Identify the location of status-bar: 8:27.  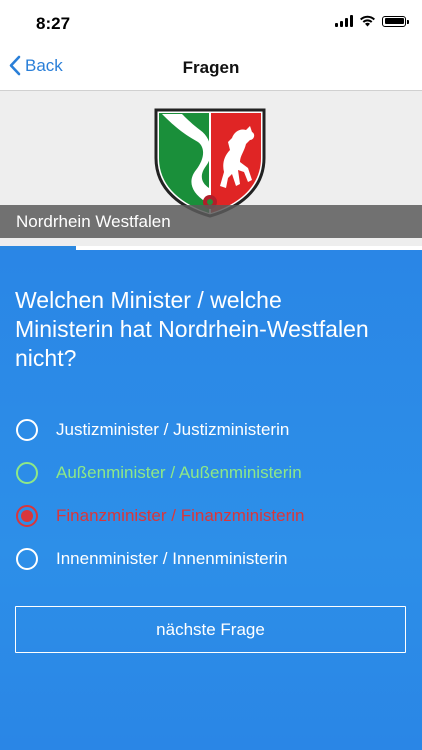
(211, 22).